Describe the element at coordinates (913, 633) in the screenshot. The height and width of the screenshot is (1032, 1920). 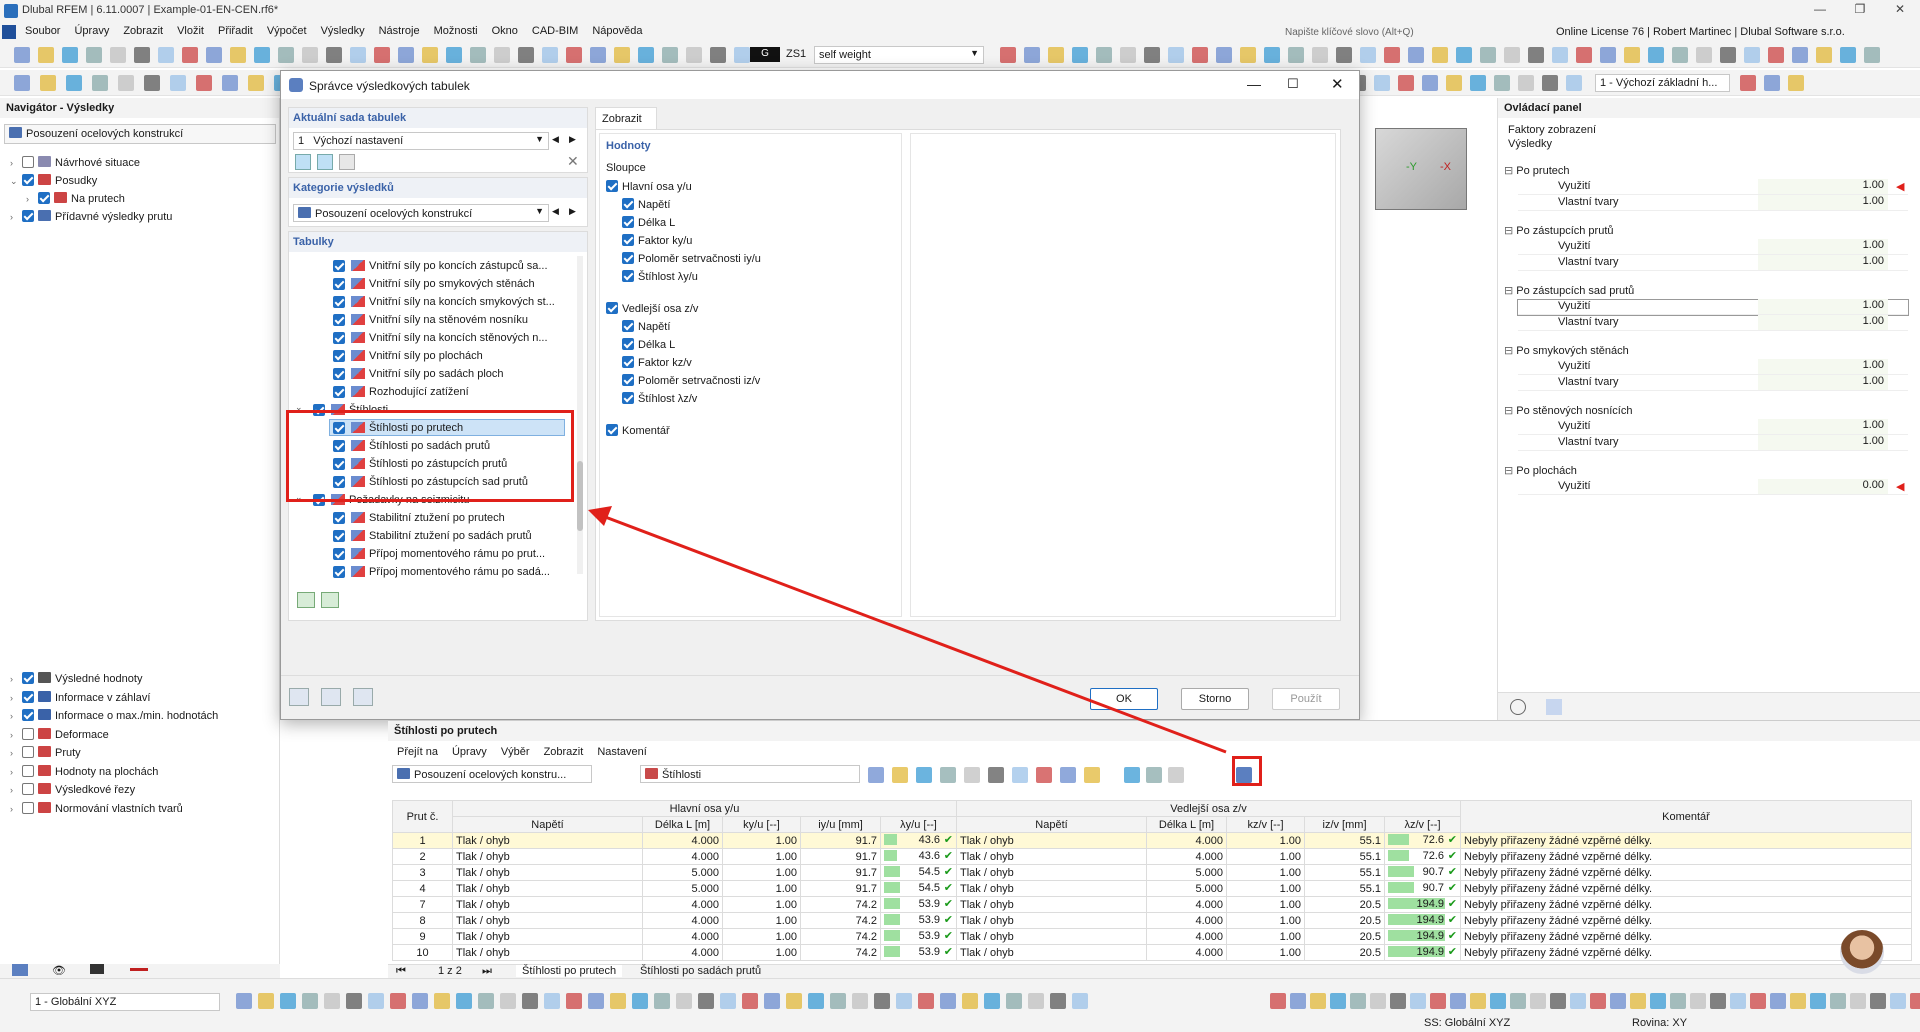
I see `arrow-line` at that location.